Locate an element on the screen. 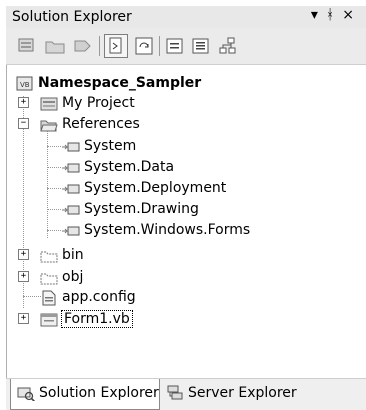 The image size is (366, 410). tab-strip: Solution Explorer Server Explorer is located at coordinates (186, 394).